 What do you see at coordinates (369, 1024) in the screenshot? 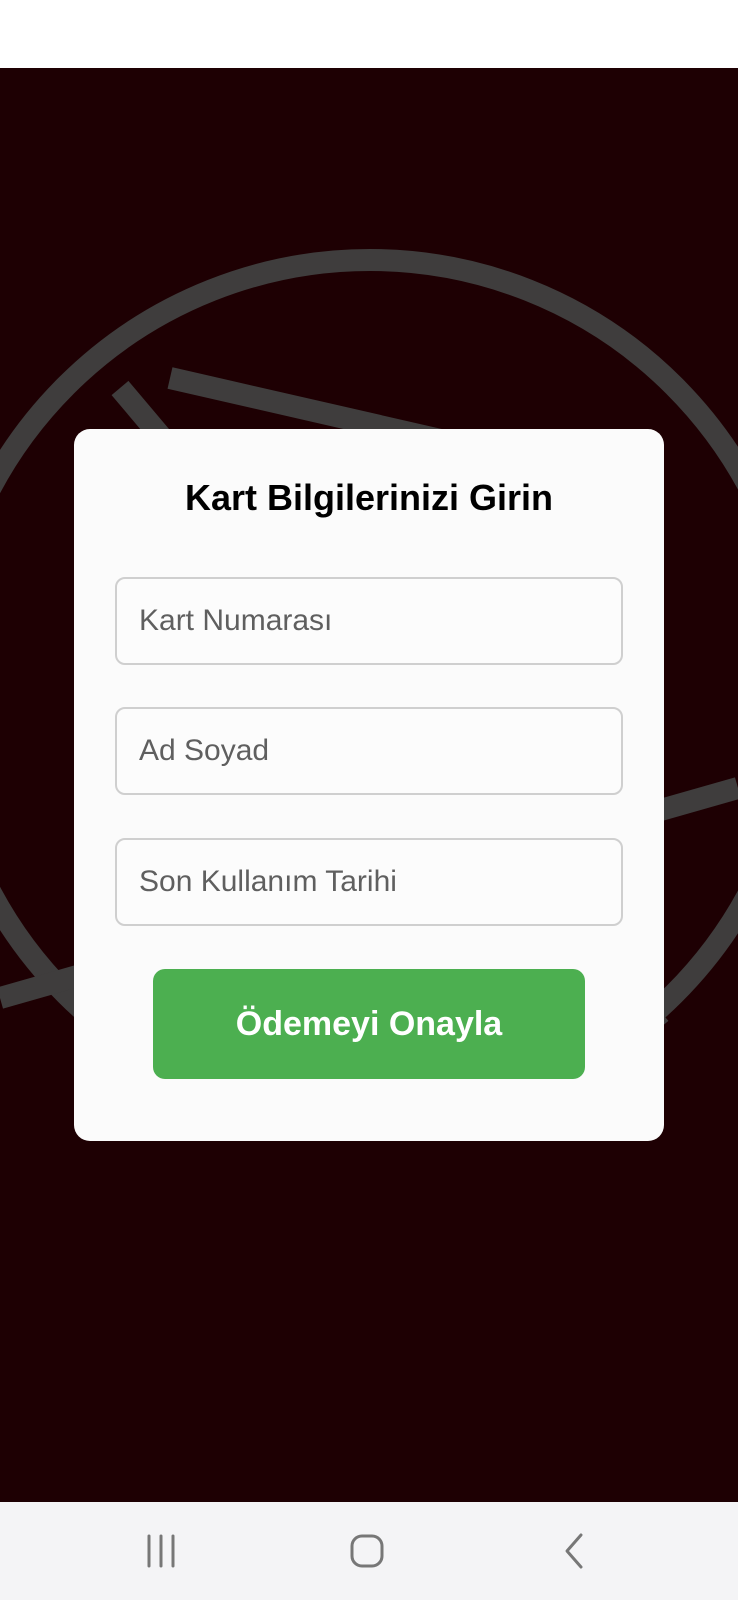
I see `confirm-payment-button: Ödemeyi Onayla` at bounding box center [369, 1024].